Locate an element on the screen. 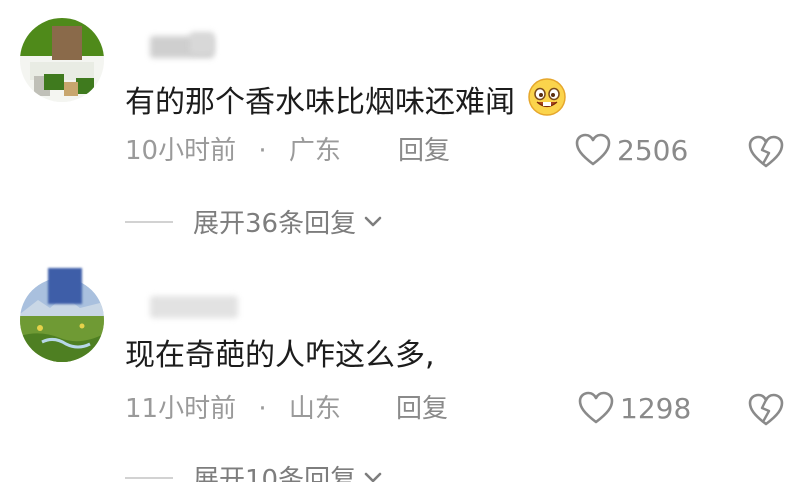 This screenshot has height=482, width=800. comment-text: 现在奇葩的人咋这么多, is located at coordinates (280, 356).